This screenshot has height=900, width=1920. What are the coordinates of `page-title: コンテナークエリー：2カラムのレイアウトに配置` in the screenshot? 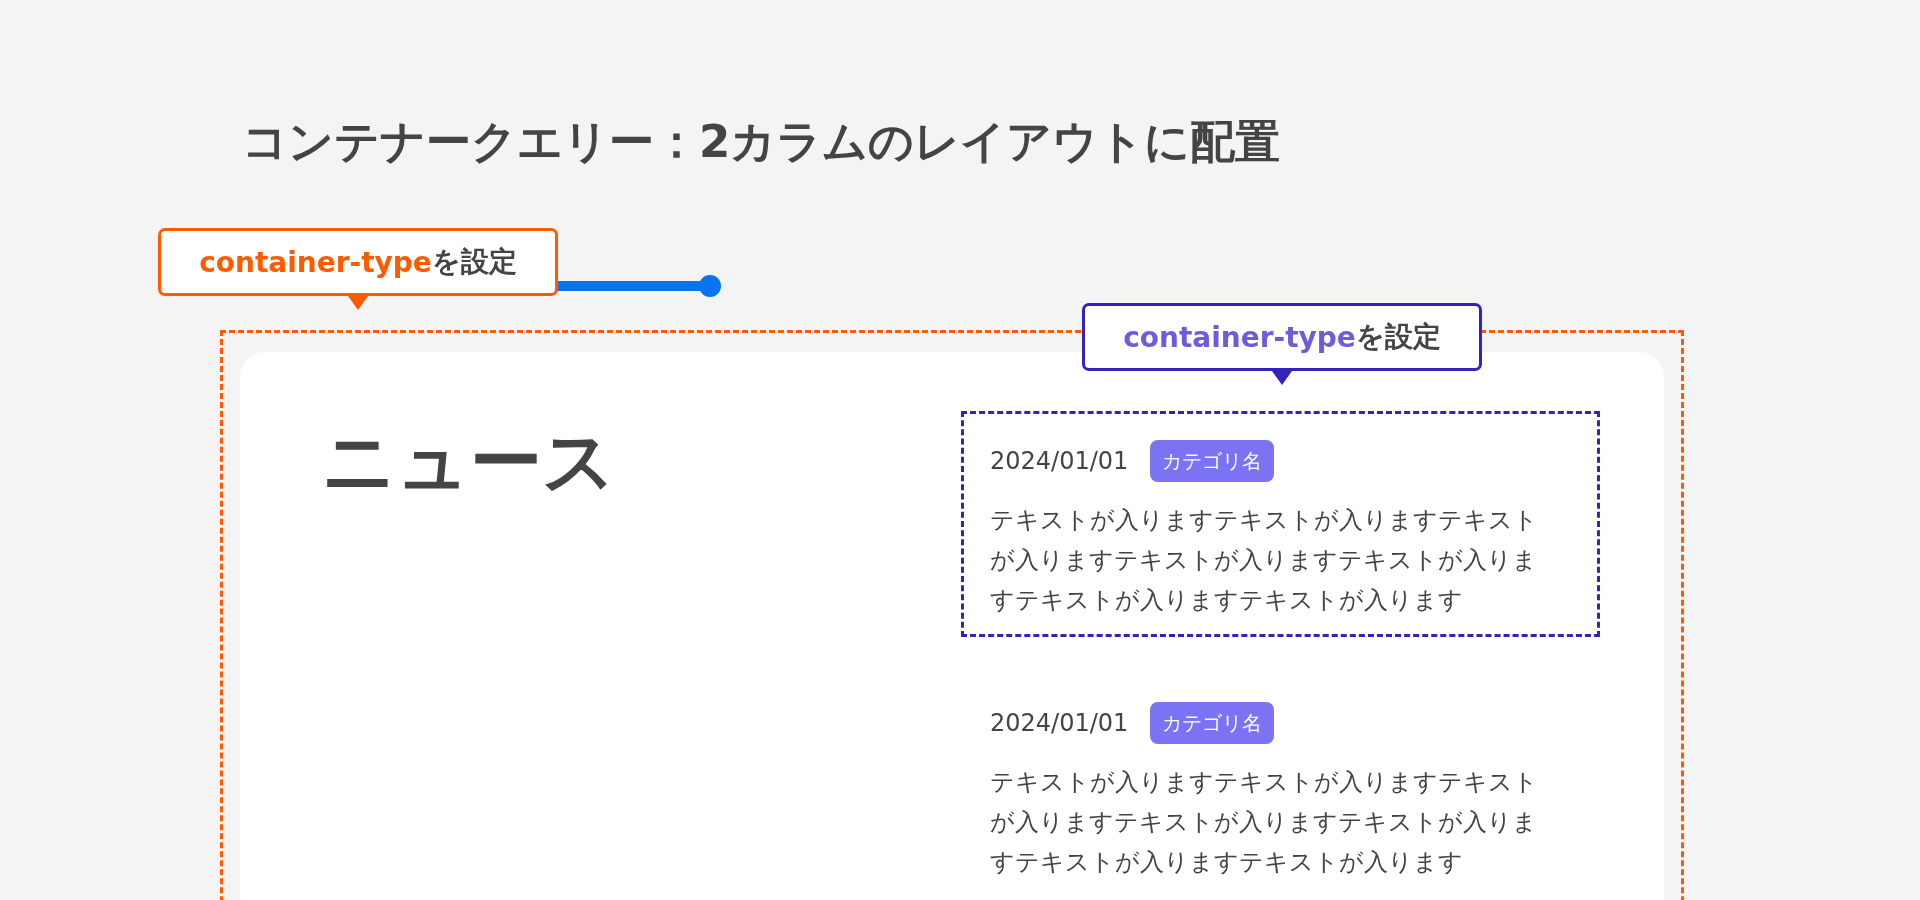 It's located at (762, 142).